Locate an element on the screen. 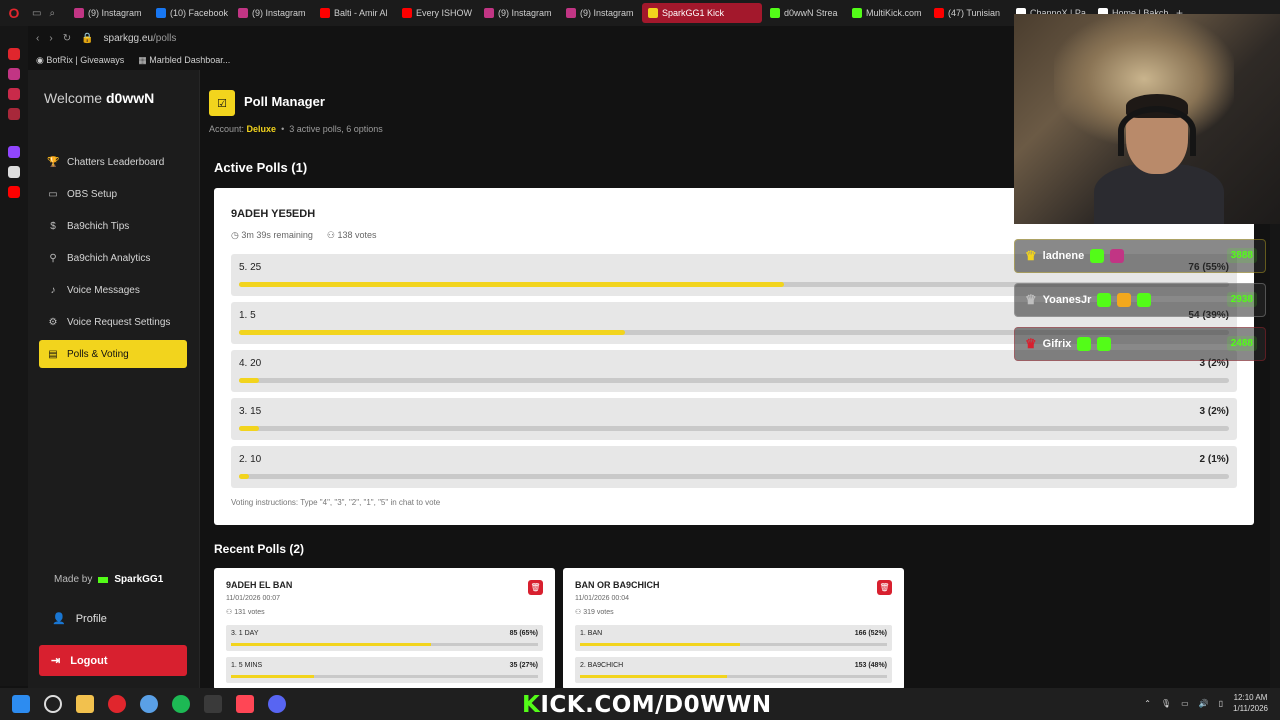 This screenshot has width=1280, height=720. vote-total: 138 votes is located at coordinates (357, 235).